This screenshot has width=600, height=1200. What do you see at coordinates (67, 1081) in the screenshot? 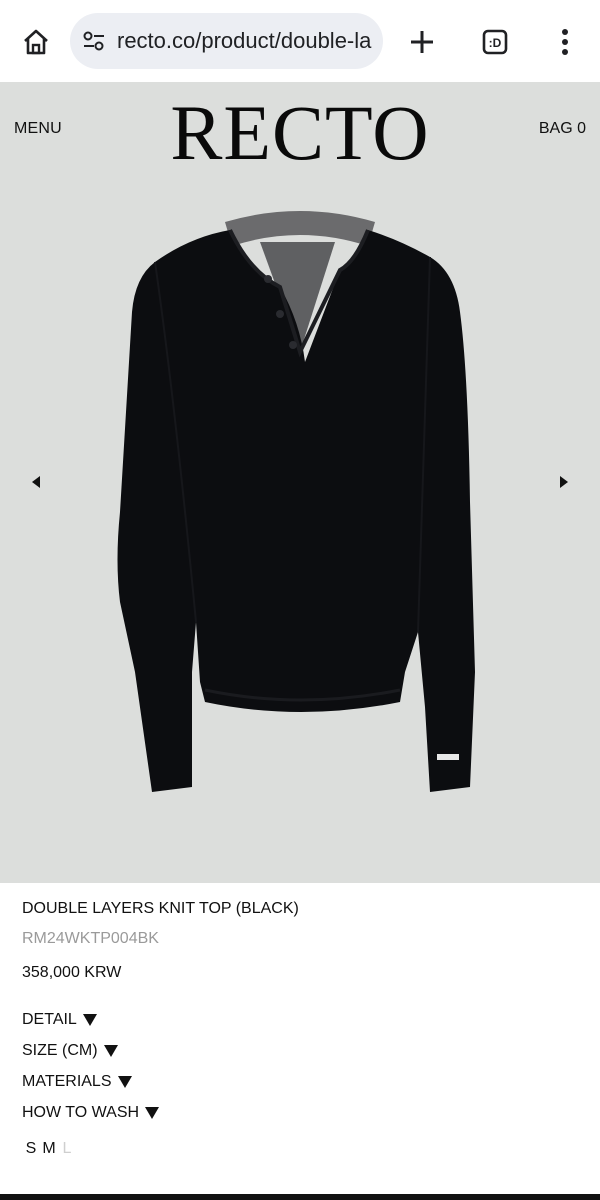
I see `accordion-label: MATERIALS` at bounding box center [67, 1081].